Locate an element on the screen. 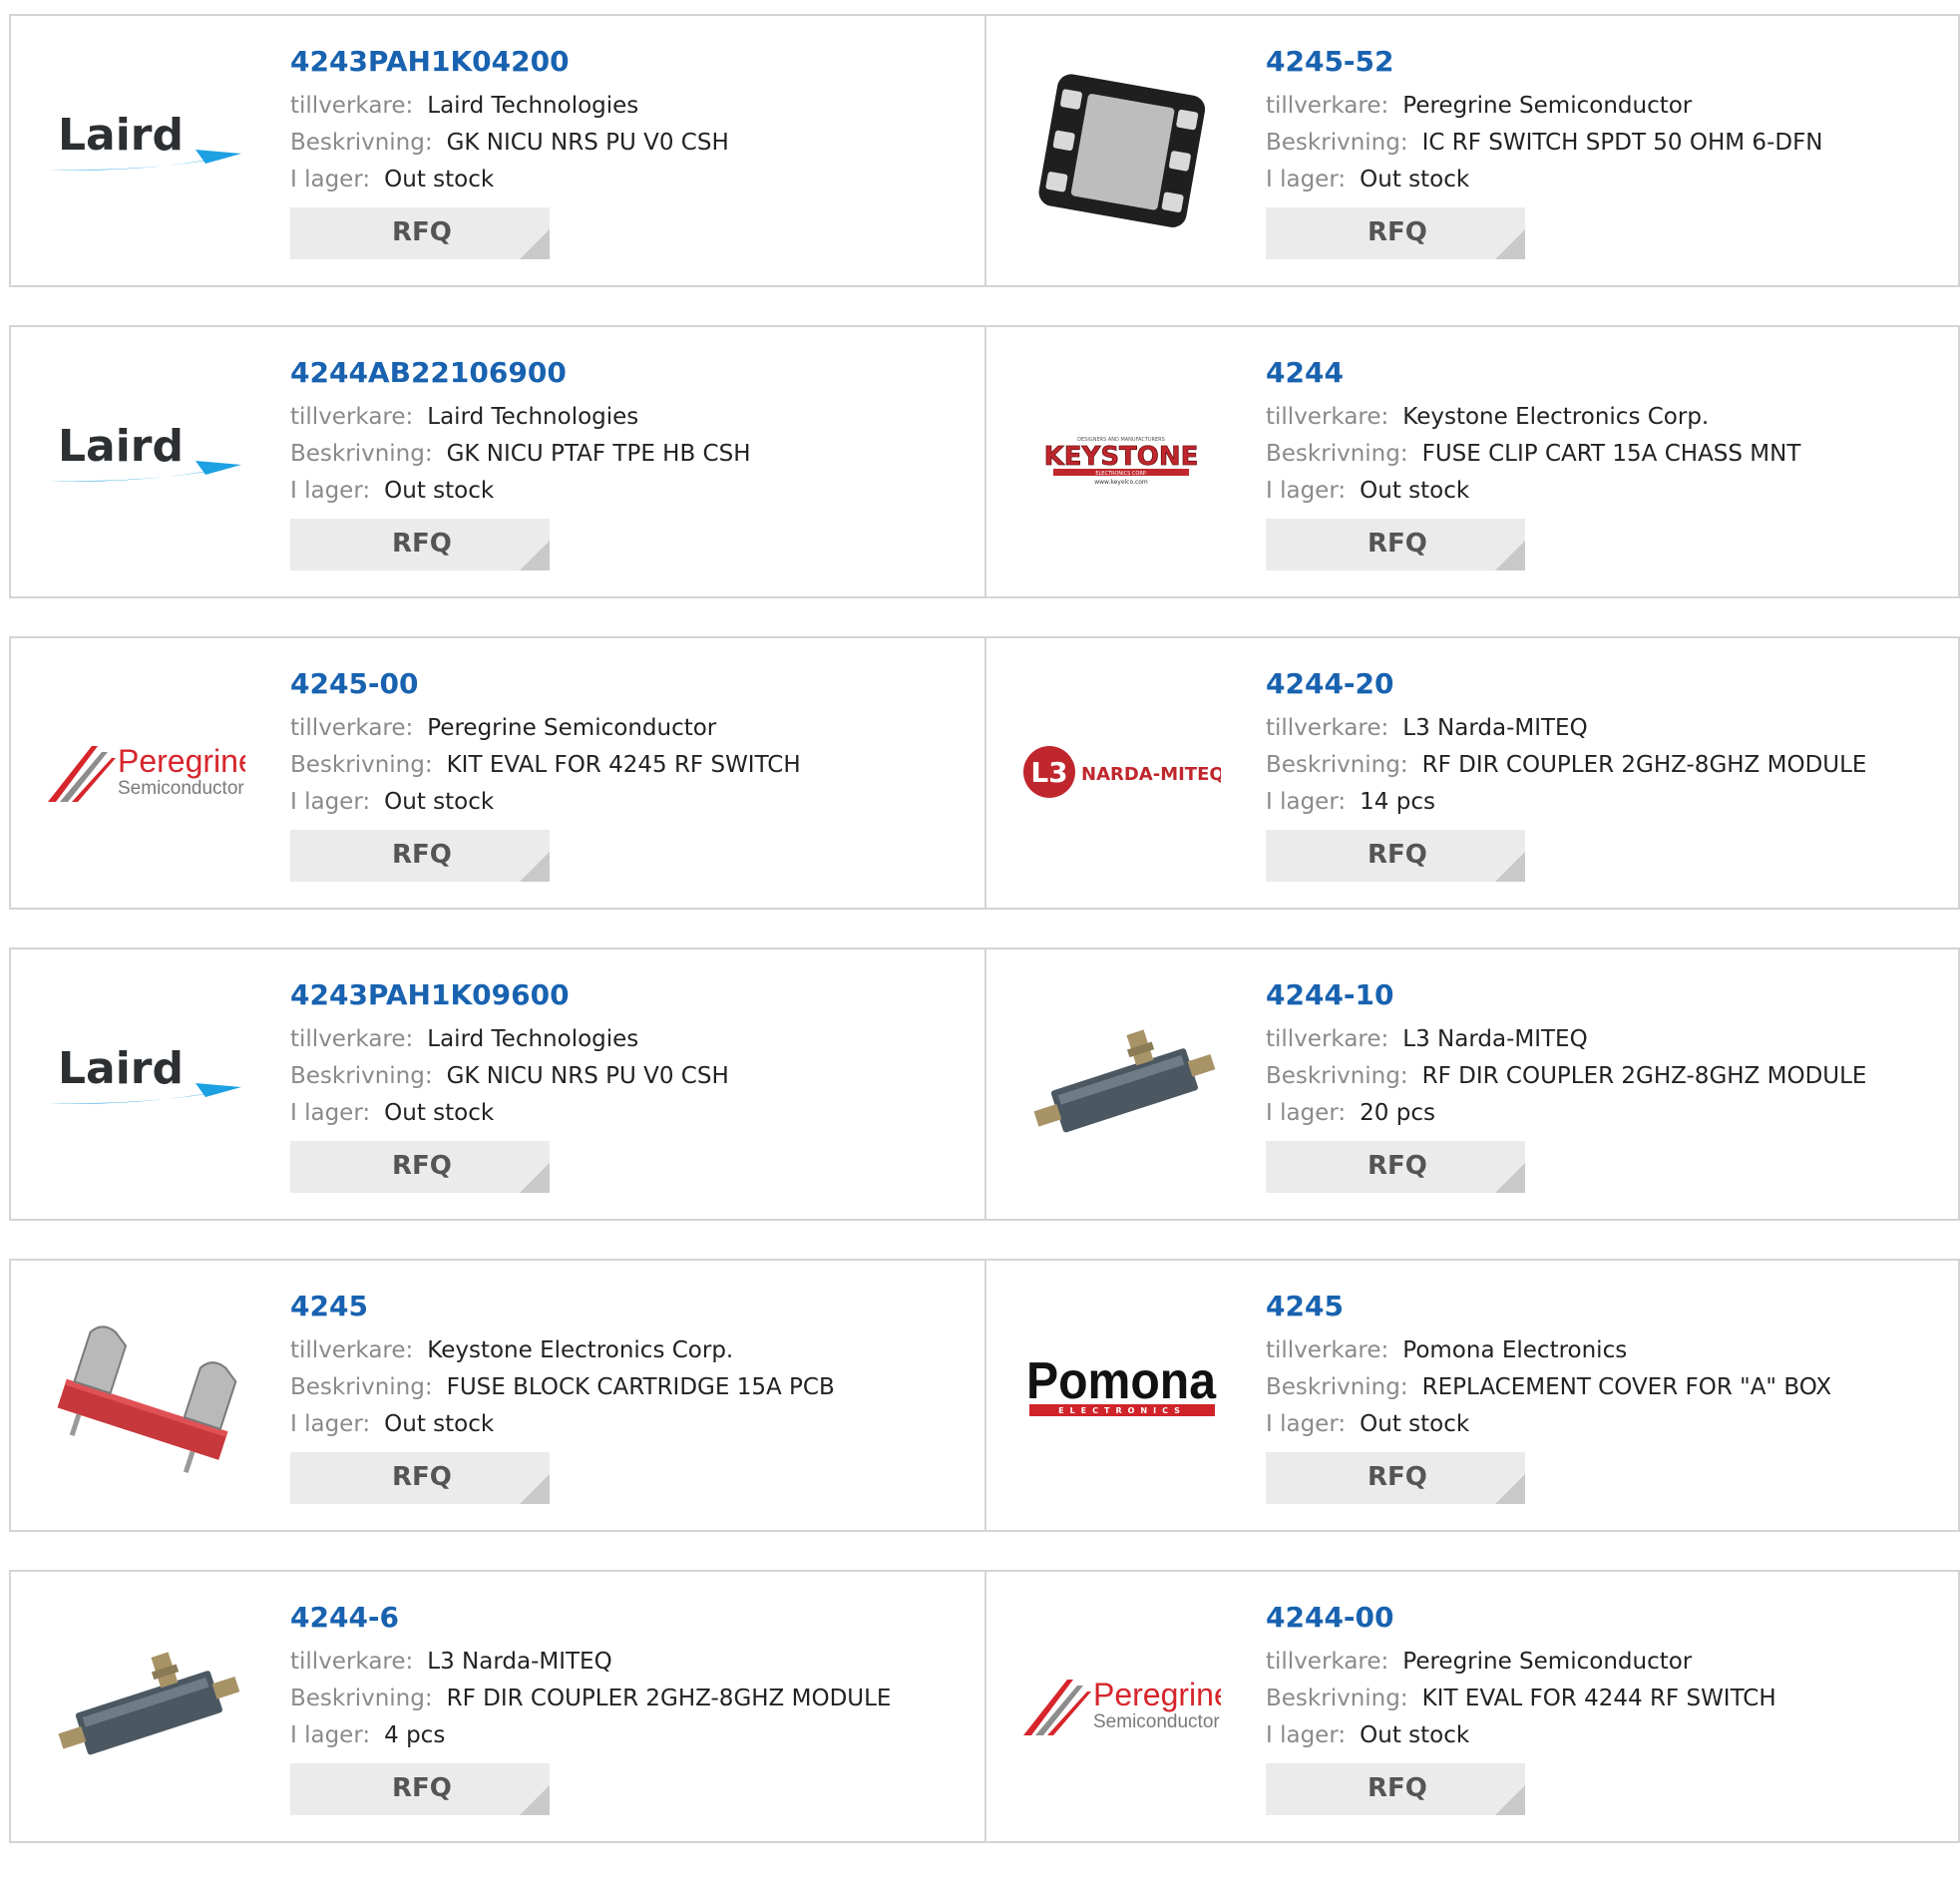  part-number-link: 4245-52 is located at coordinates (1607, 62).